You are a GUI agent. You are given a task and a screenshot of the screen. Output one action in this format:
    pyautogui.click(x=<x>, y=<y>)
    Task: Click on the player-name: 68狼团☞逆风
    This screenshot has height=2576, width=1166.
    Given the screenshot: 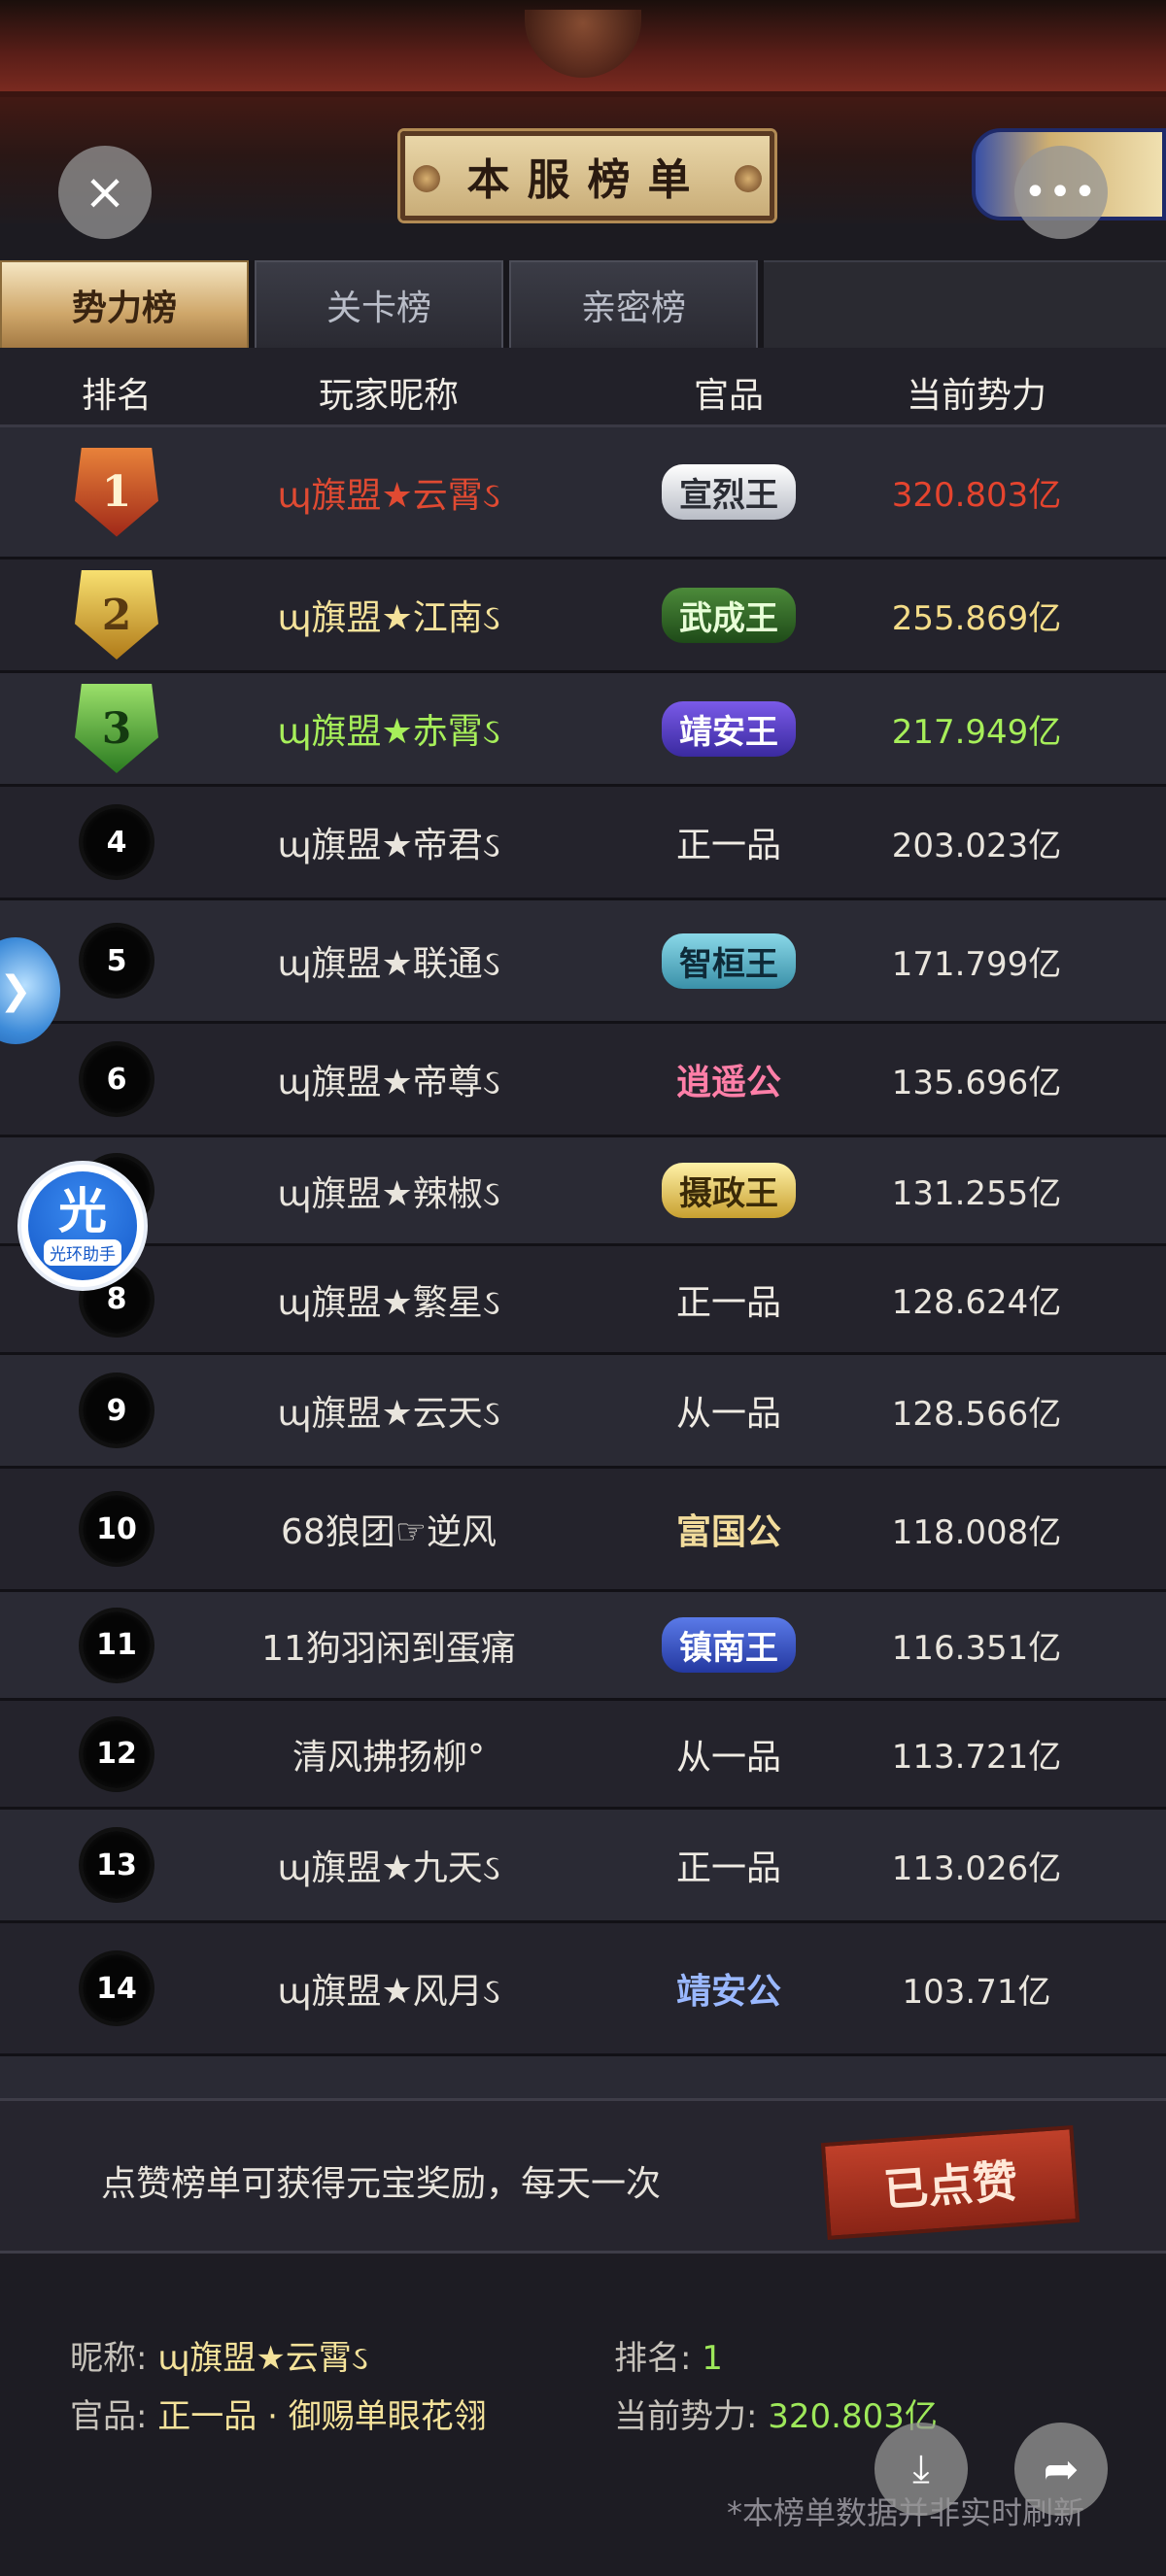 What is the action you would take?
    pyautogui.click(x=388, y=1532)
    